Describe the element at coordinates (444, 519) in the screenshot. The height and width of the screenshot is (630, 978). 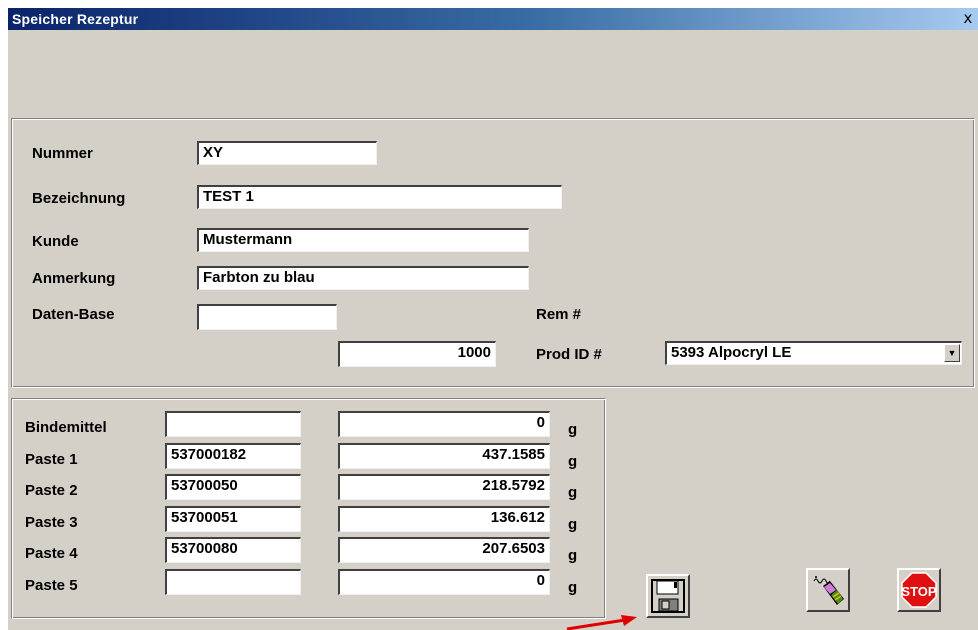
I see `component-amount-field: 136.612` at that location.